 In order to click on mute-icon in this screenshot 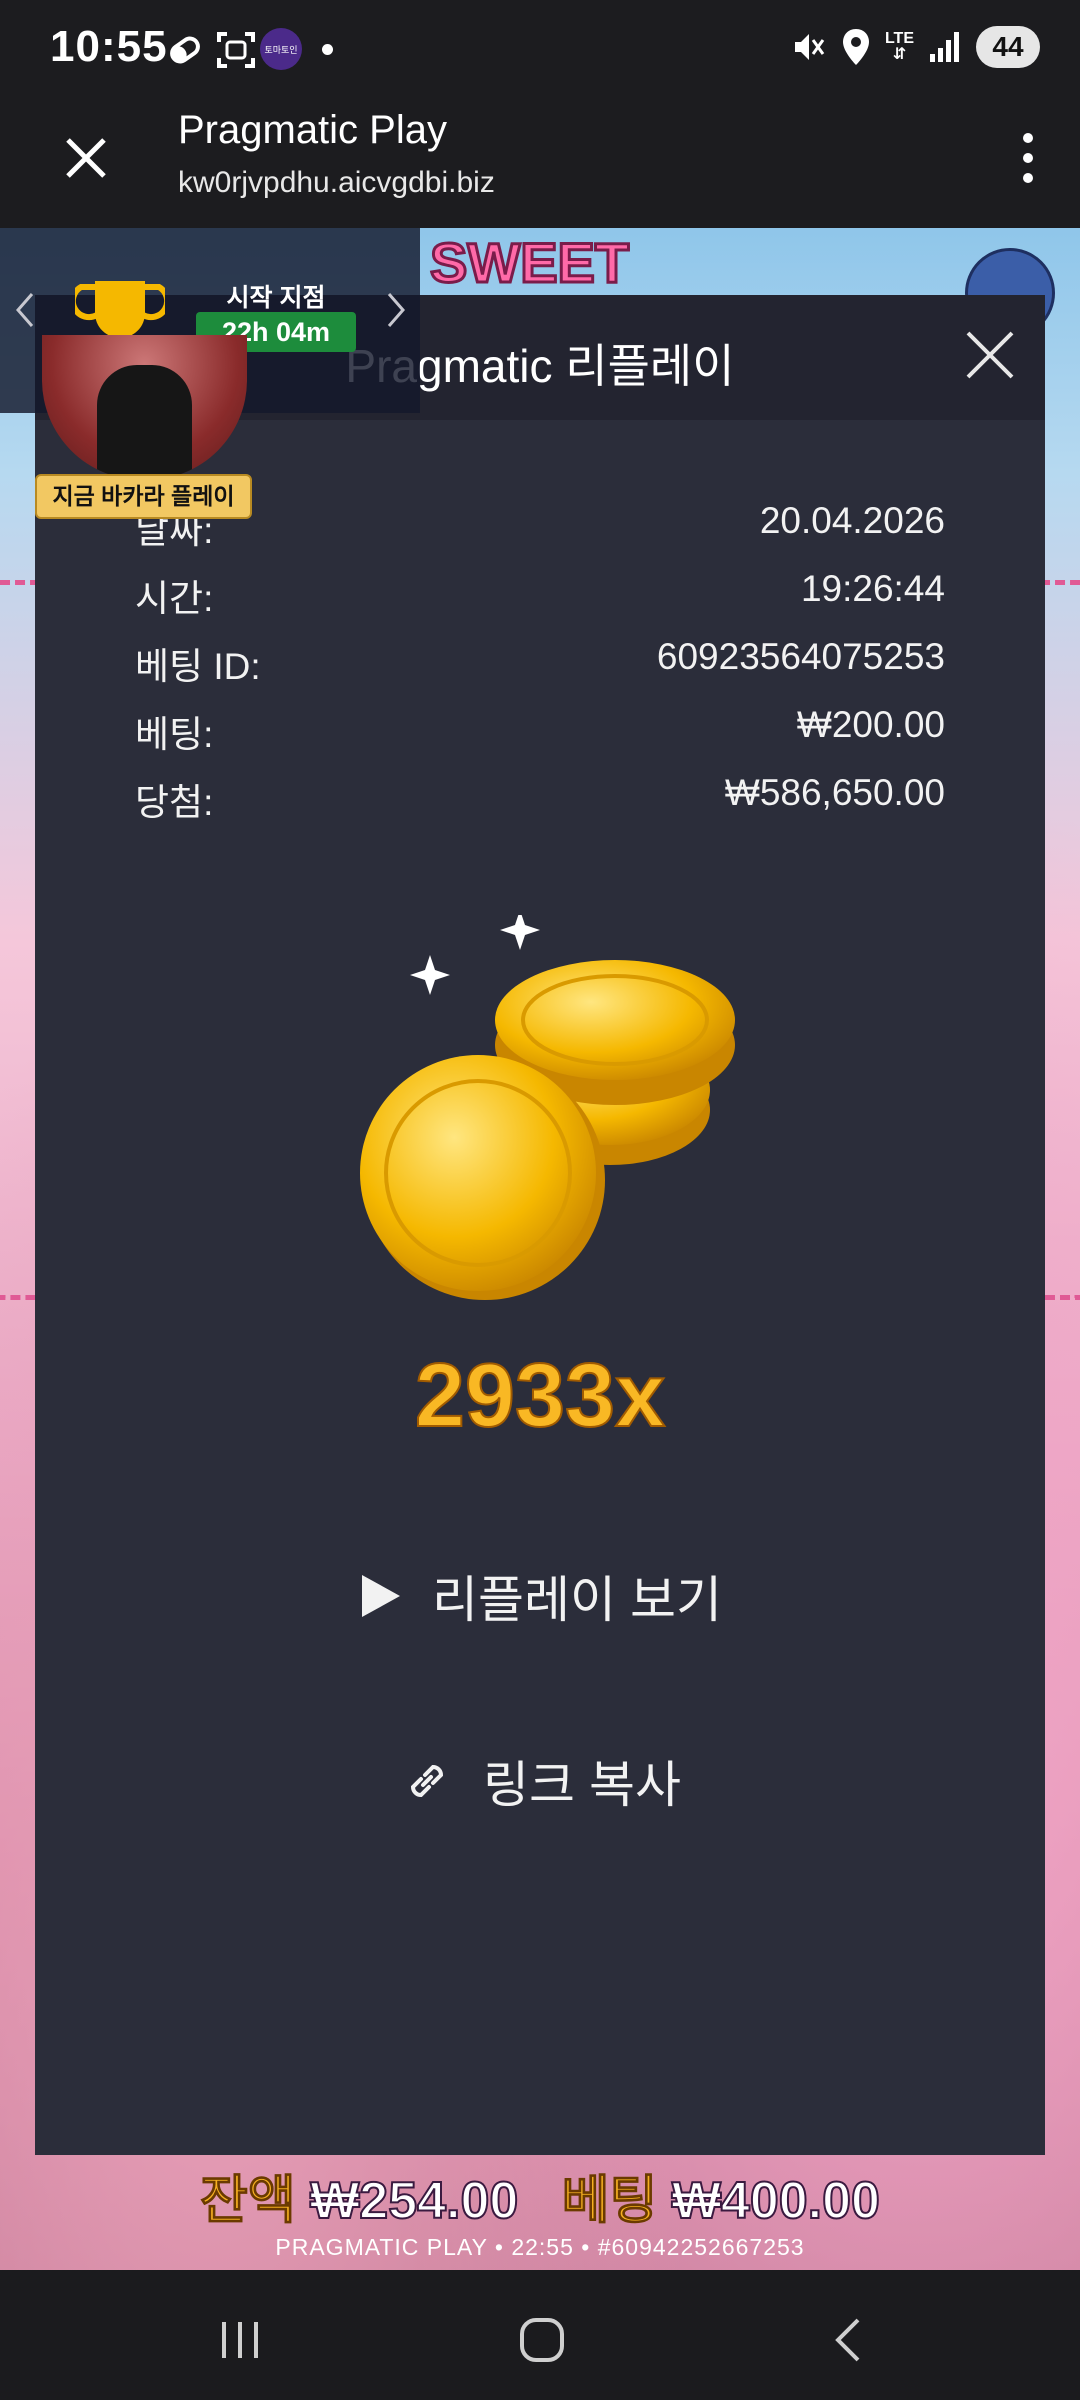, I will do `click(809, 47)`.